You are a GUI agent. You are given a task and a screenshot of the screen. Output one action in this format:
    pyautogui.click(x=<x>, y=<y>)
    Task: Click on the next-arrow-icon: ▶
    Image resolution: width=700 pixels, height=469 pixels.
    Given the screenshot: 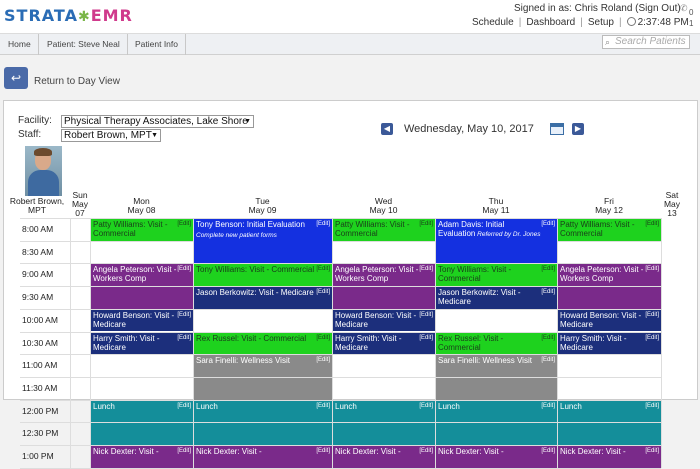 What is the action you would take?
    pyautogui.click(x=578, y=129)
    